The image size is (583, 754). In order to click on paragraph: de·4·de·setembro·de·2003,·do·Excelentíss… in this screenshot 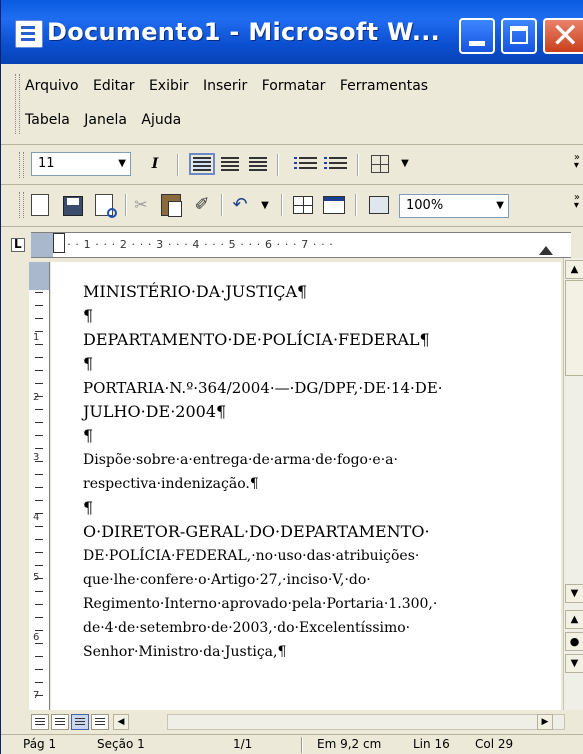, I will do `click(320, 628)`.